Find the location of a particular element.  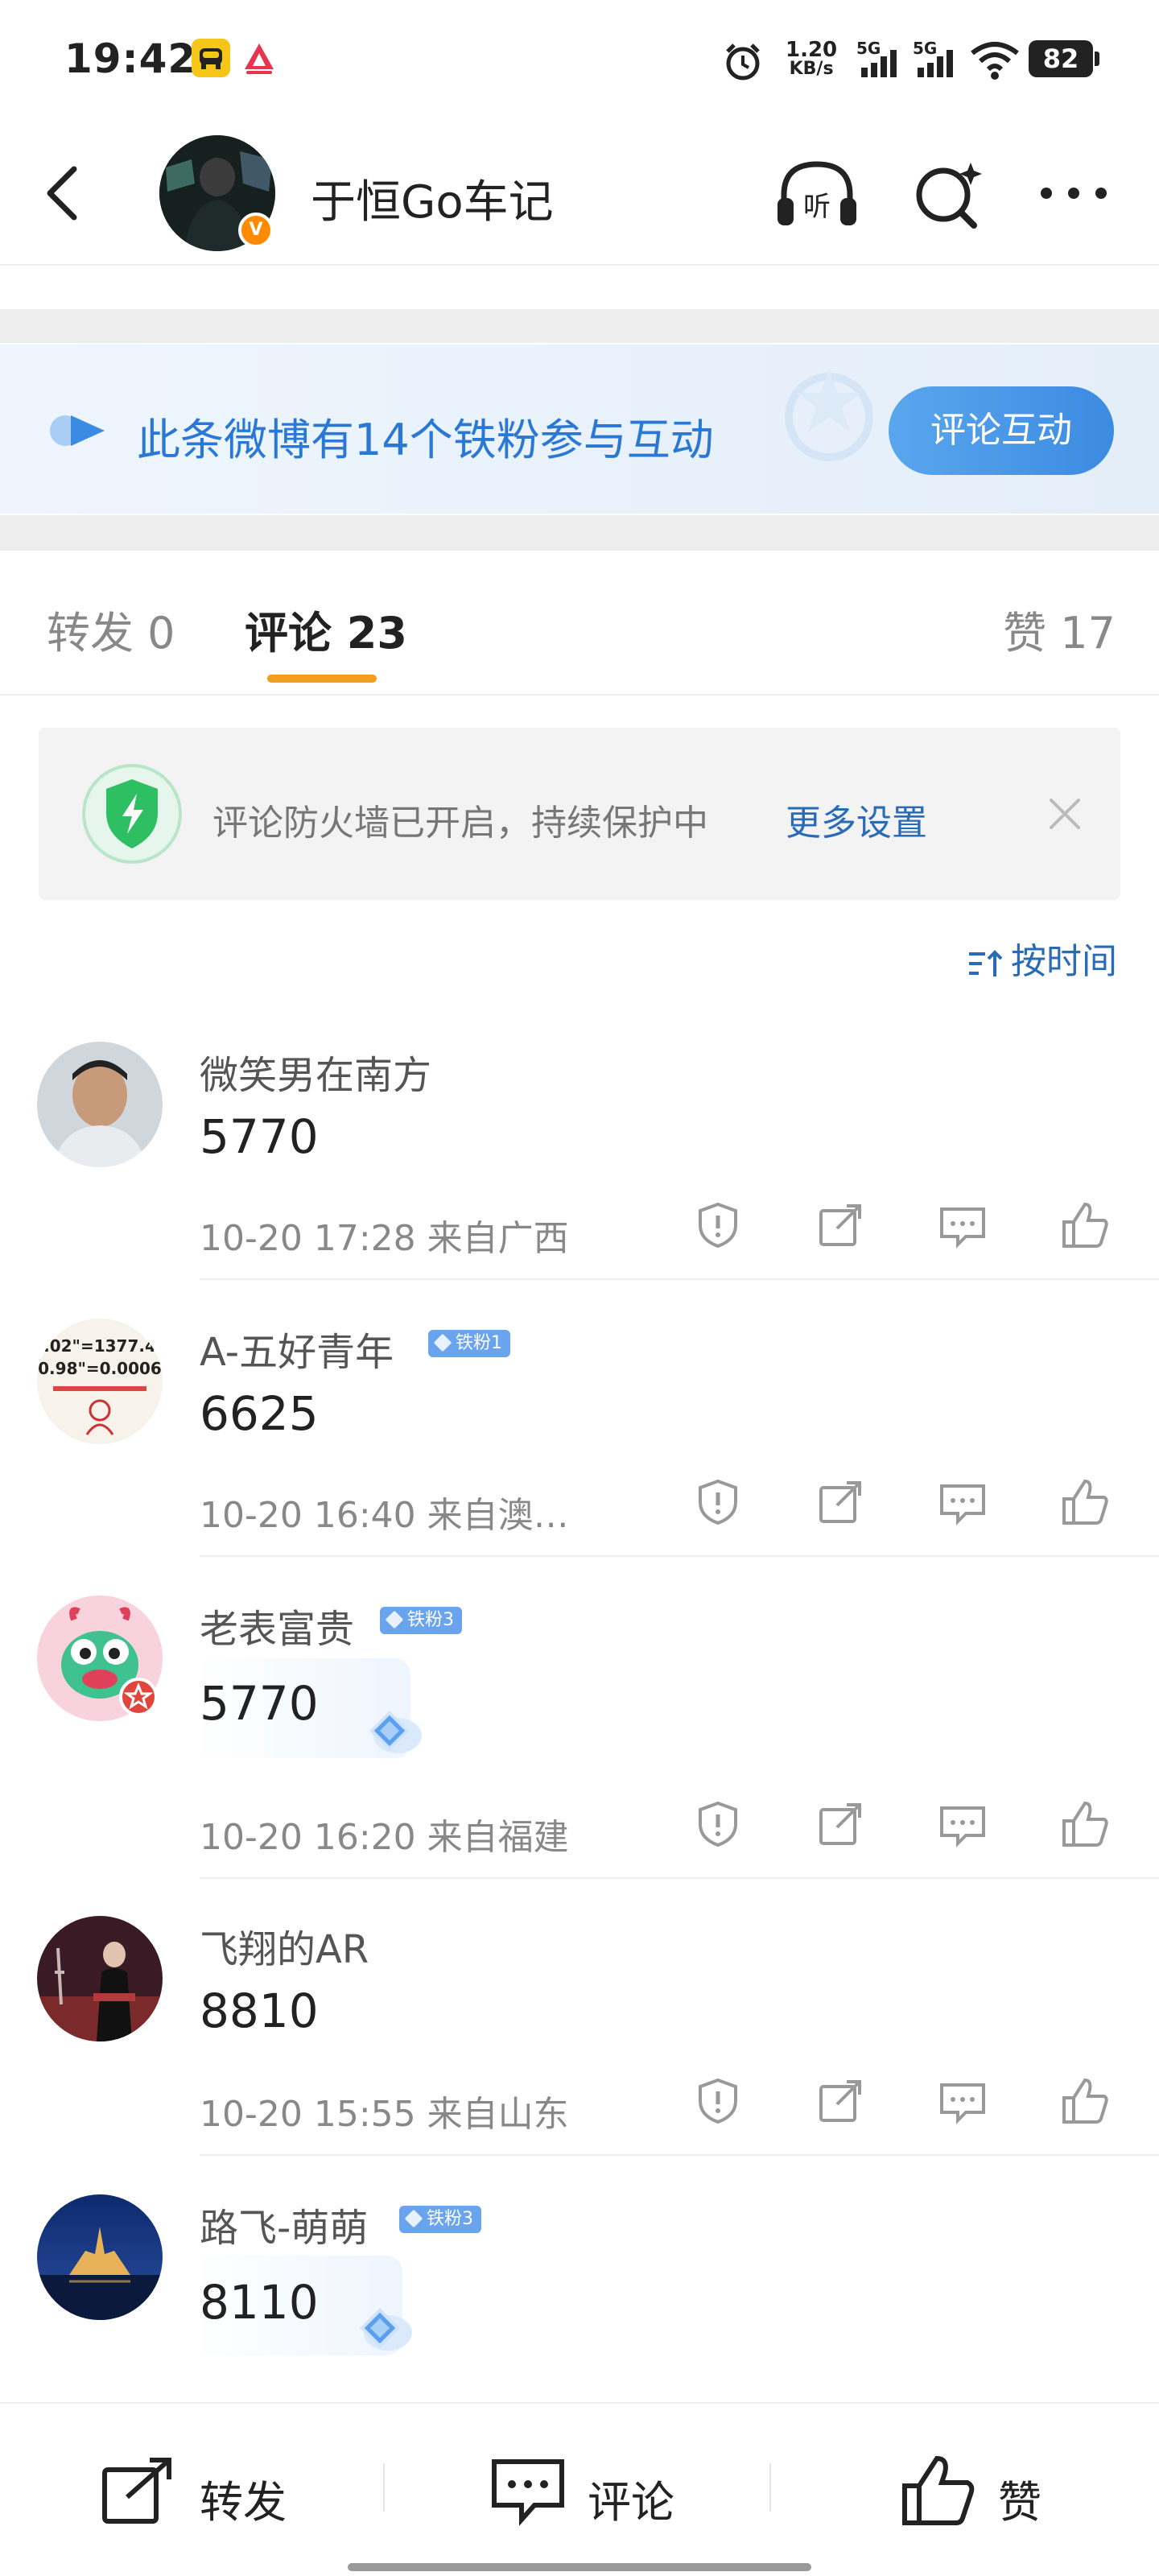

comment-time: 10-20 17:28 is located at coordinates (308, 1238).